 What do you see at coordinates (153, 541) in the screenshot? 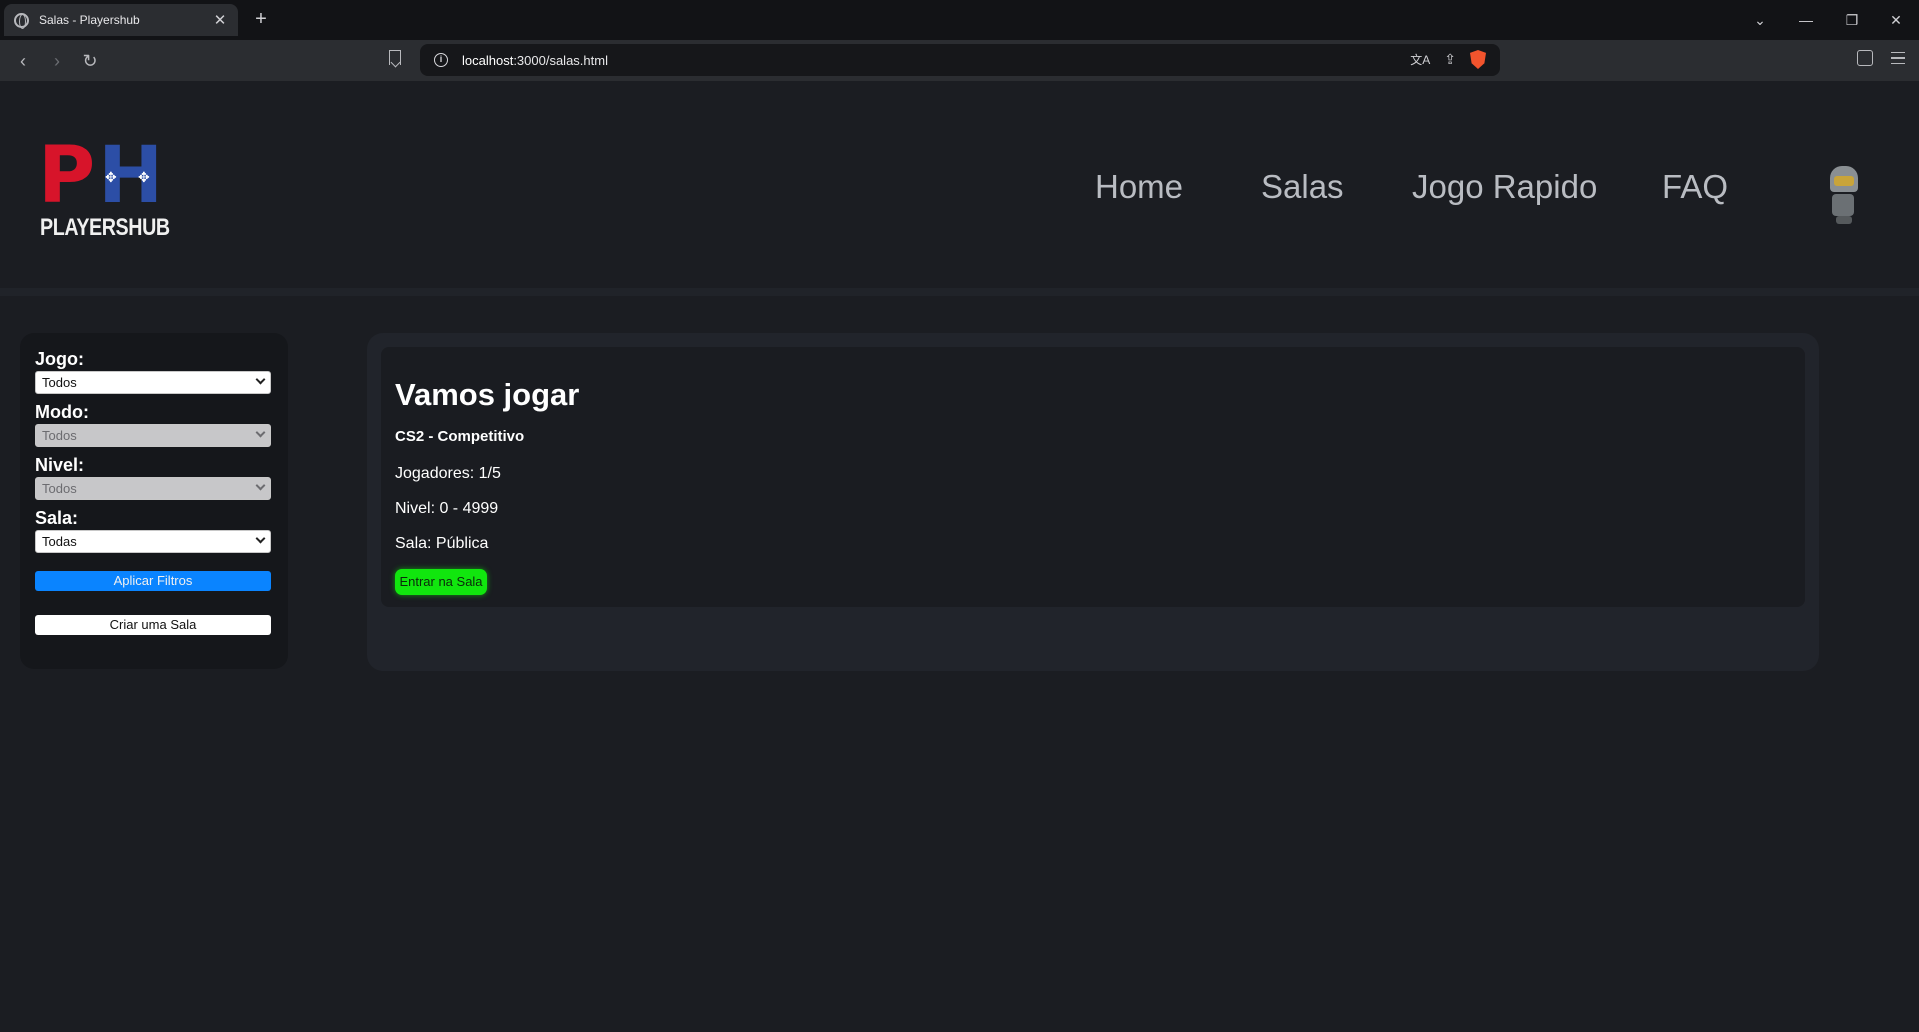
I see `filter-sala-select: Todas` at bounding box center [153, 541].